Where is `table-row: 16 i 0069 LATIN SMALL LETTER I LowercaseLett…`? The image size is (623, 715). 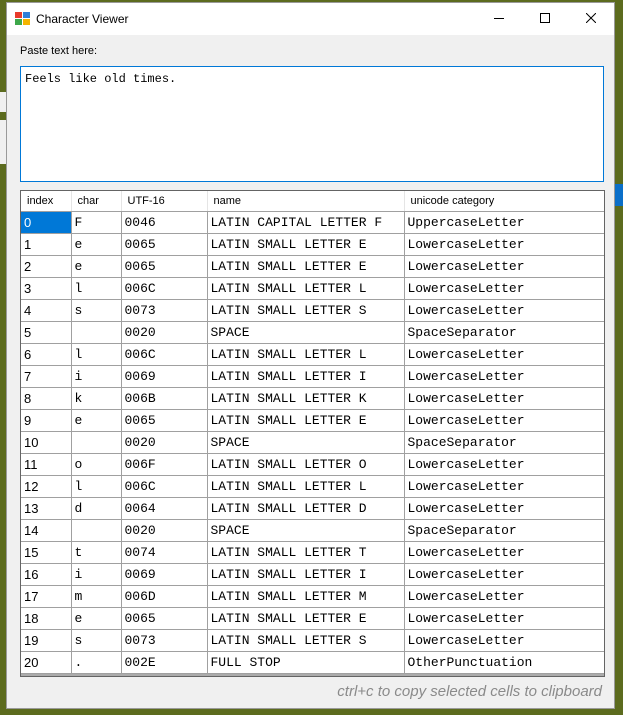
table-row: 16 i 0069 LATIN SMALL LETTER I LowercaseLett… is located at coordinates (312, 574).